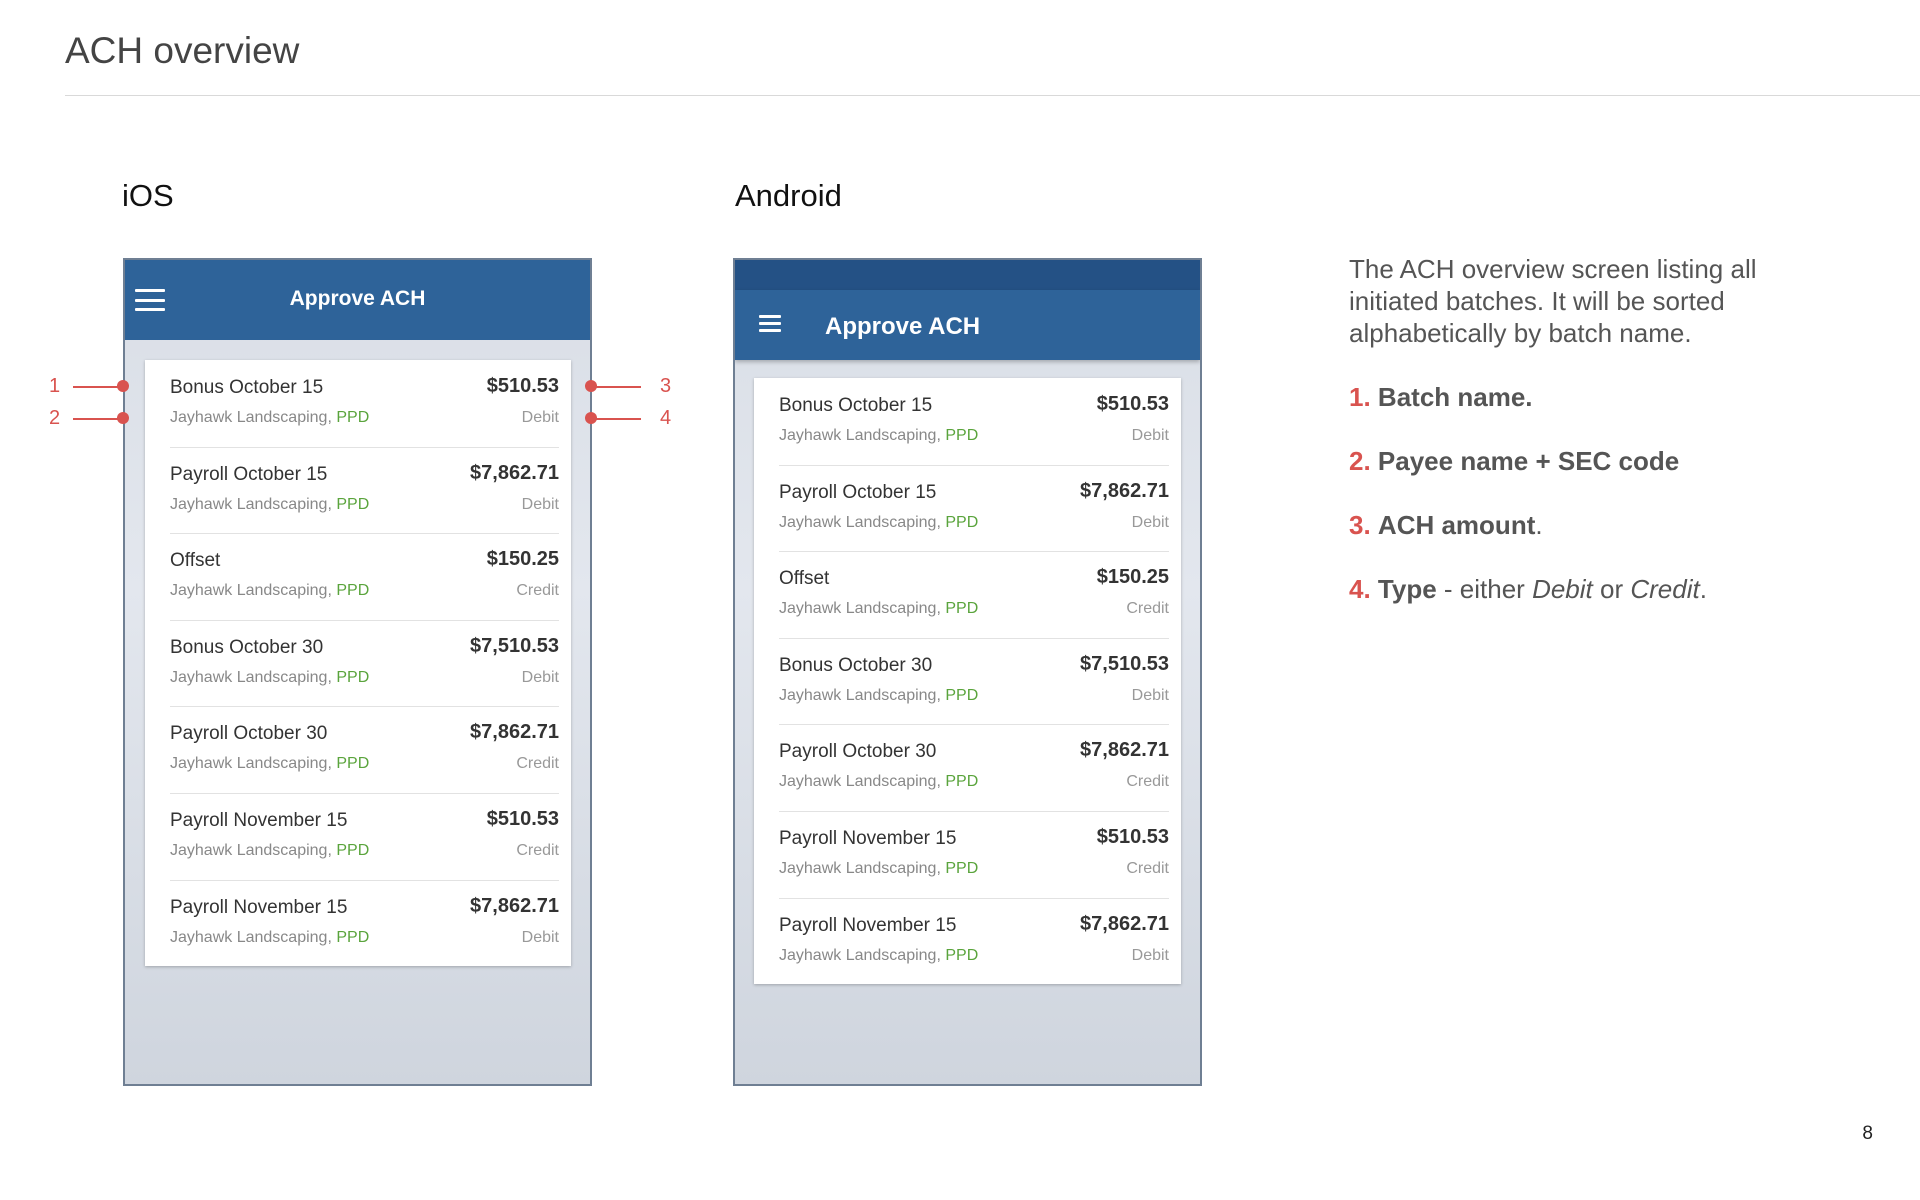  I want to click on title-divider, so click(992, 95).